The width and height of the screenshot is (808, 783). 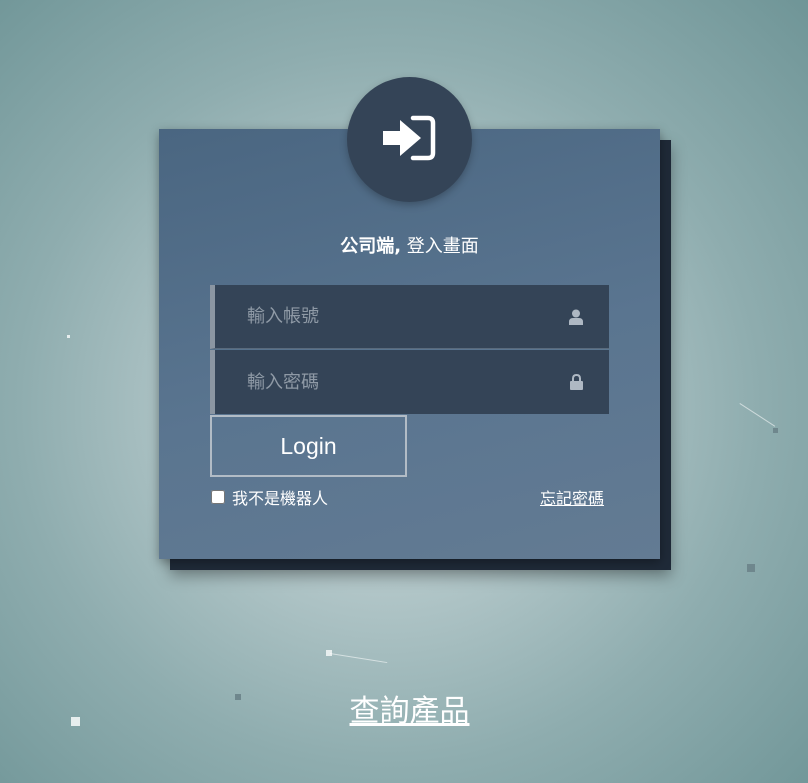 I want to click on user-icon, so click(x=576, y=317).